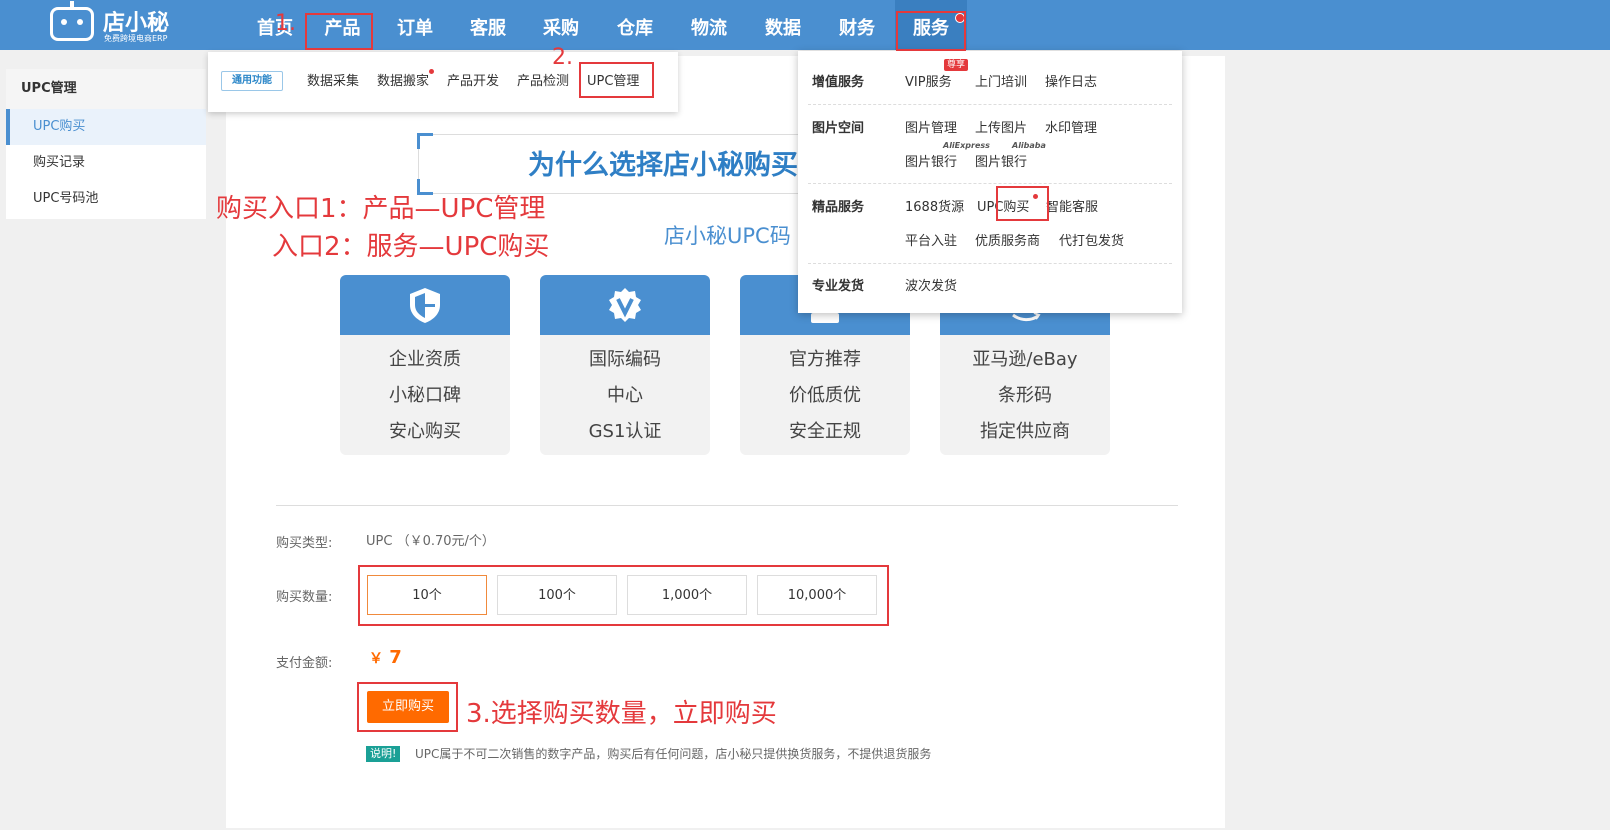  What do you see at coordinates (709, 25) in the screenshot?
I see `nav-logistics: 物流` at bounding box center [709, 25].